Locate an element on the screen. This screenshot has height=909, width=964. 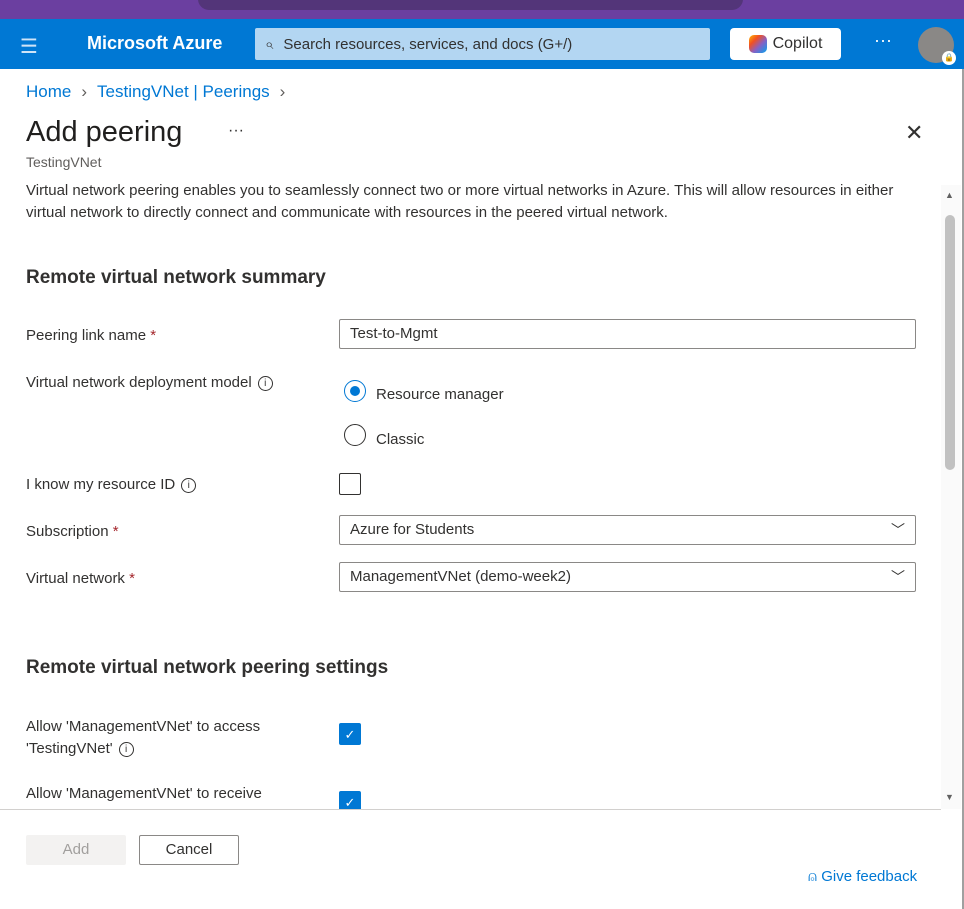
close-icon: ✕ is located at coordinates (914, 133).